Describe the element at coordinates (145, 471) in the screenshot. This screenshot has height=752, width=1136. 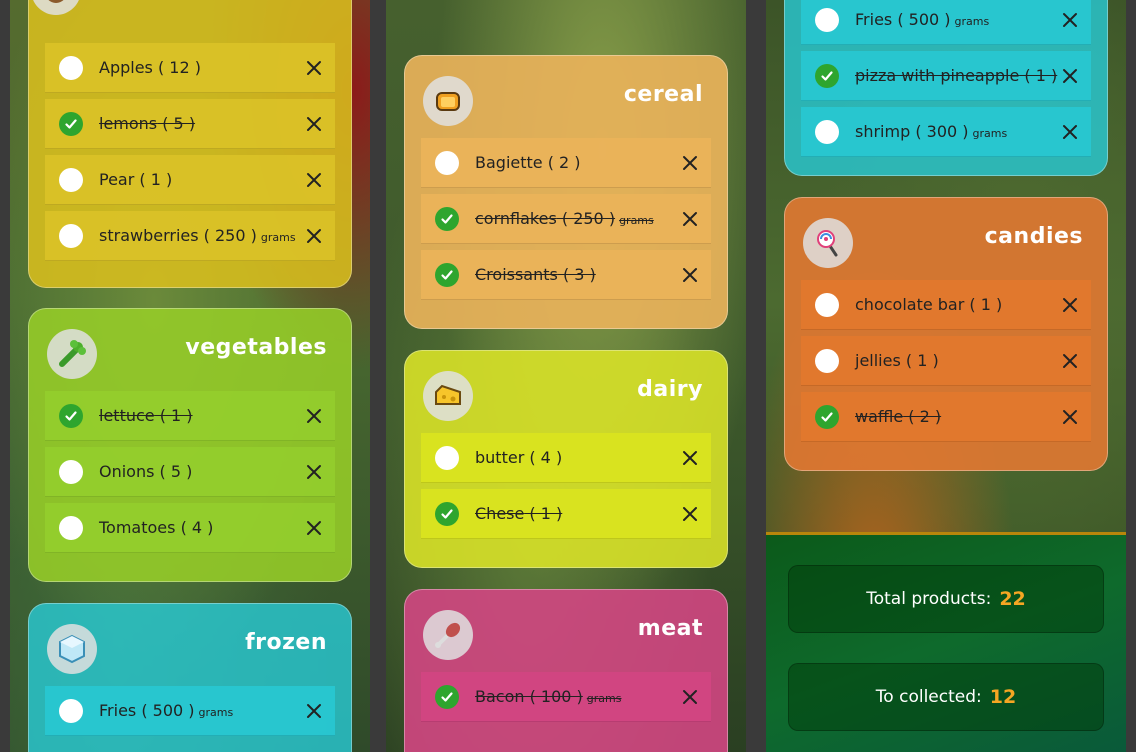
I see `item-label: Onions ( 5 )` at that location.